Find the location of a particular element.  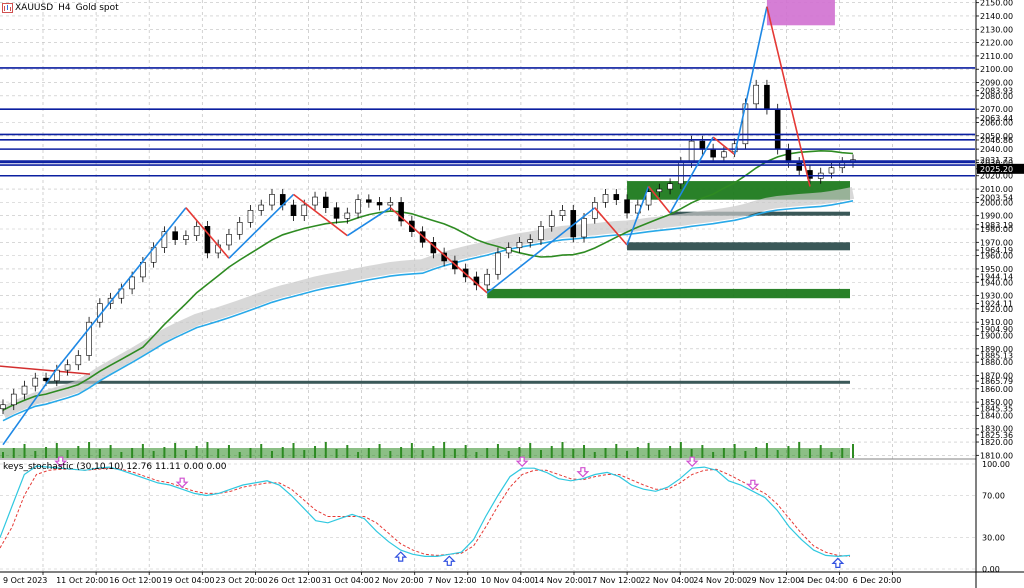

time-axis-label: 31 Oct 04:00 is located at coordinates (348, 580).